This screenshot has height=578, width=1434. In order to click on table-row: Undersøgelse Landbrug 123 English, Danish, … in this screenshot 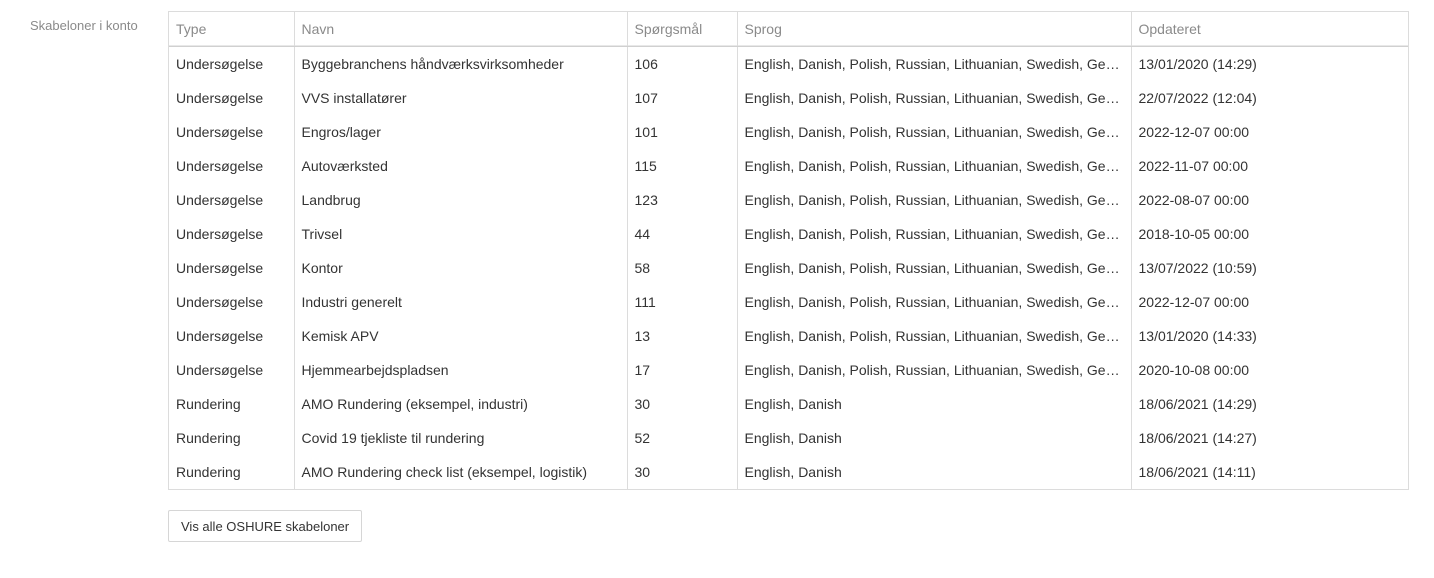, I will do `click(788, 200)`.